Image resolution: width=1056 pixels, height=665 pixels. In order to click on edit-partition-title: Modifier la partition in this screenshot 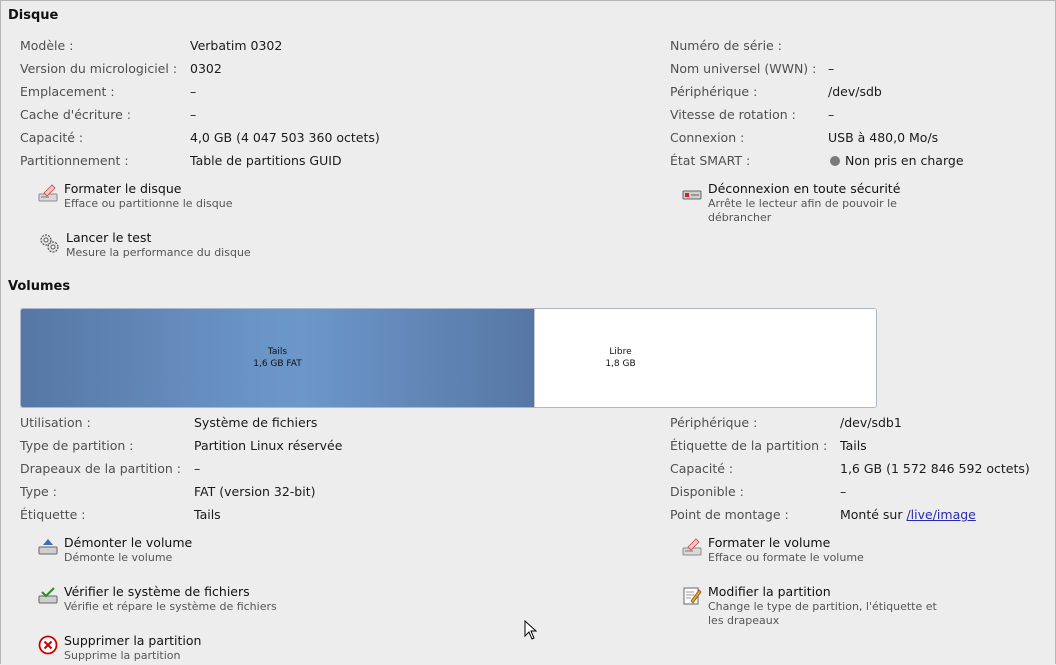, I will do `click(769, 591)`.